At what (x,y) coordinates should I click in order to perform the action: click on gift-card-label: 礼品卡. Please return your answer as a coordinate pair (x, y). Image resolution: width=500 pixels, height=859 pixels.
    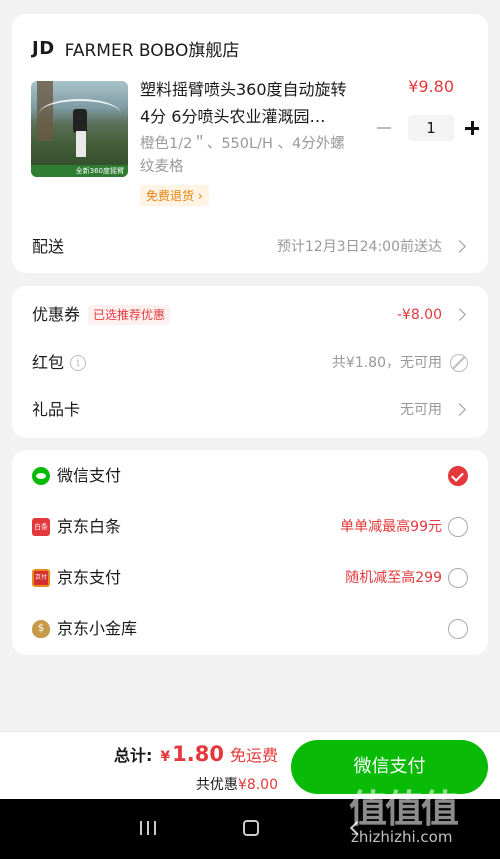
    Looking at the image, I should click on (56, 409).